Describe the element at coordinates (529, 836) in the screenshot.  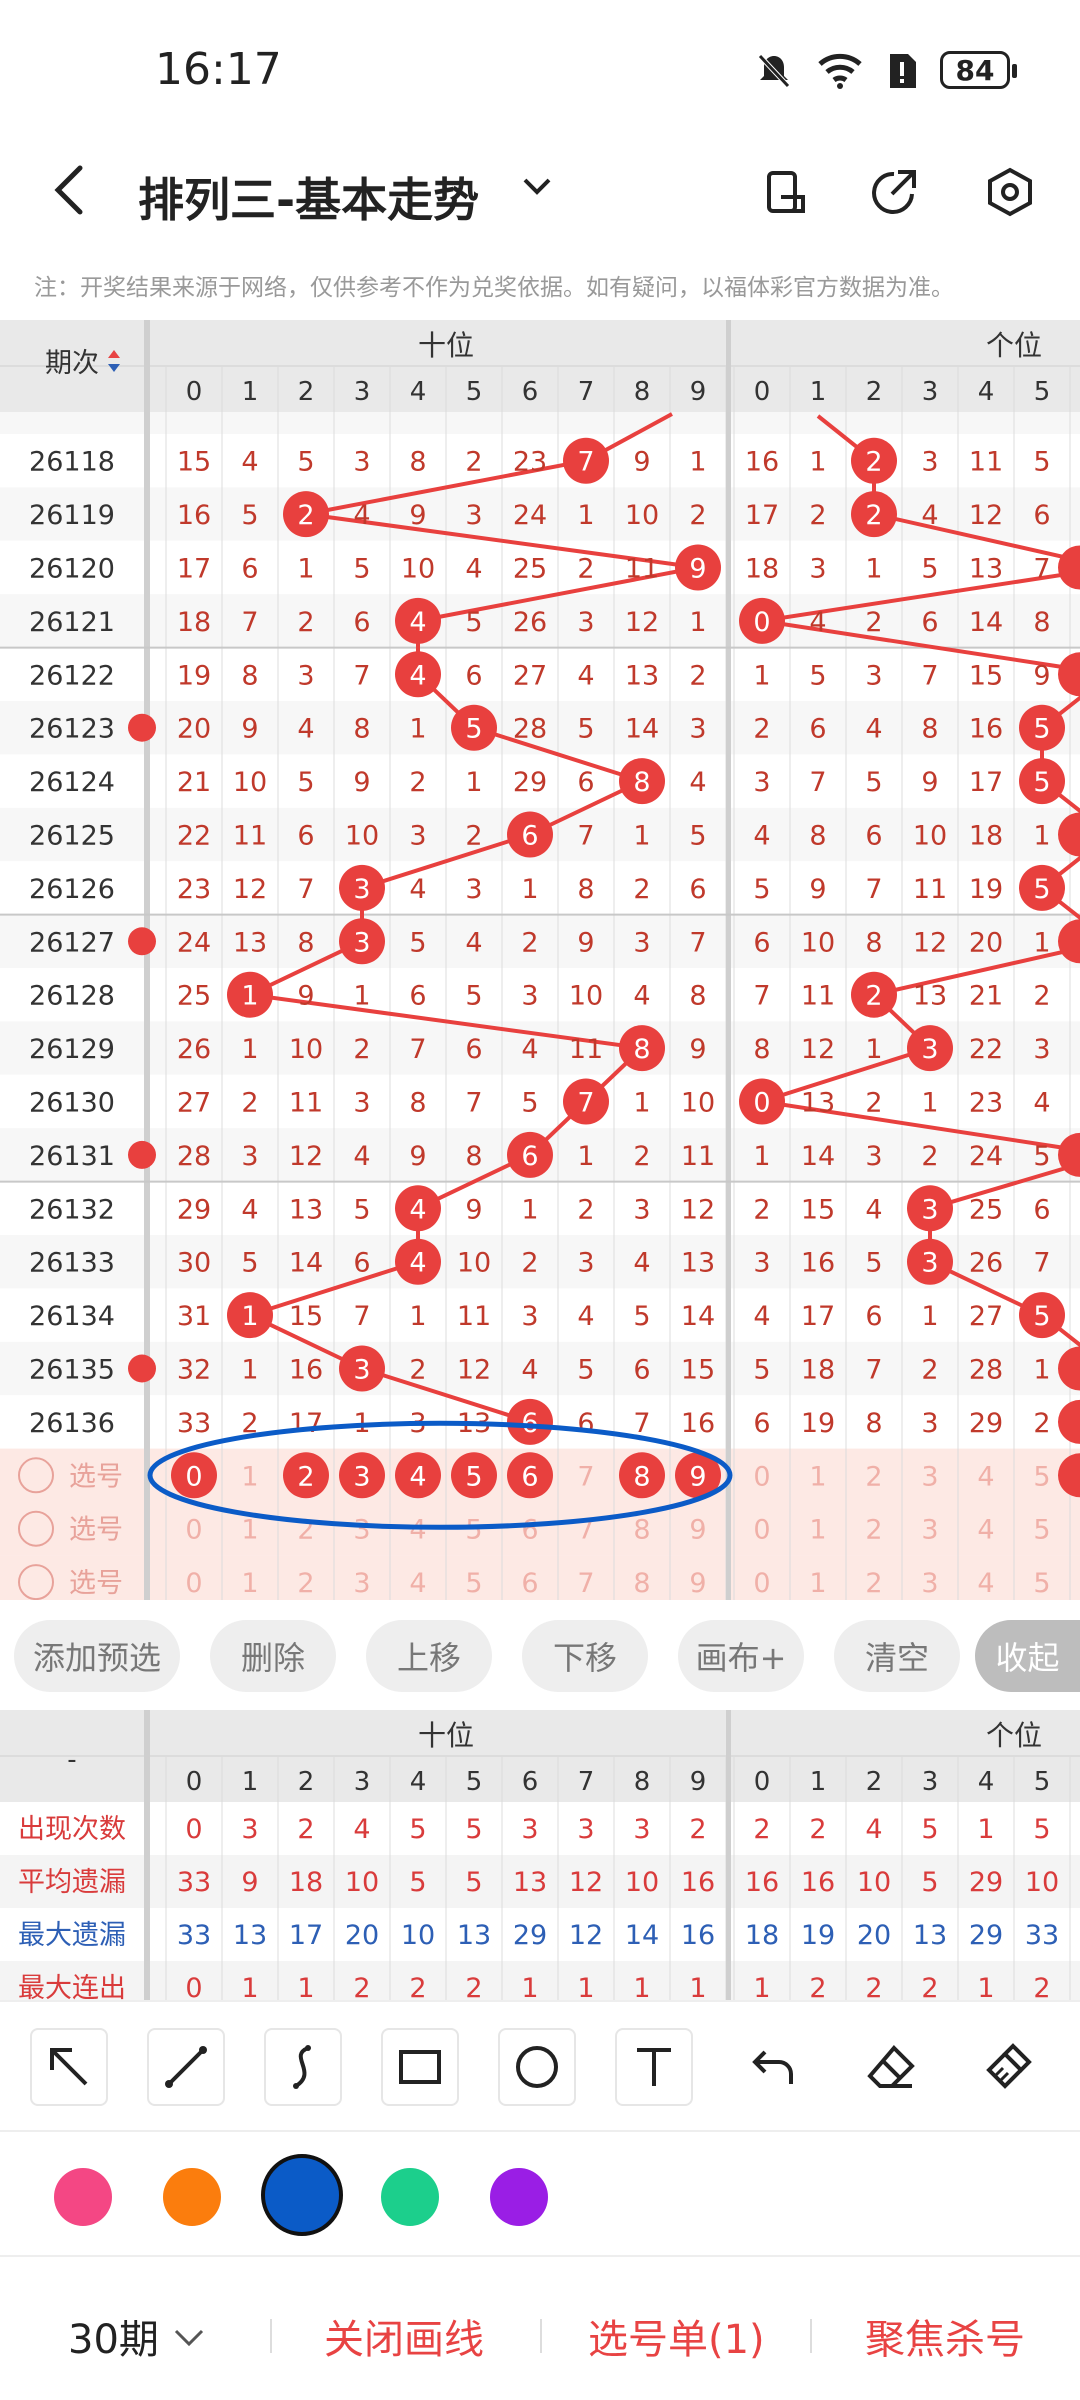
I see `hit-ball-label: 6` at that location.